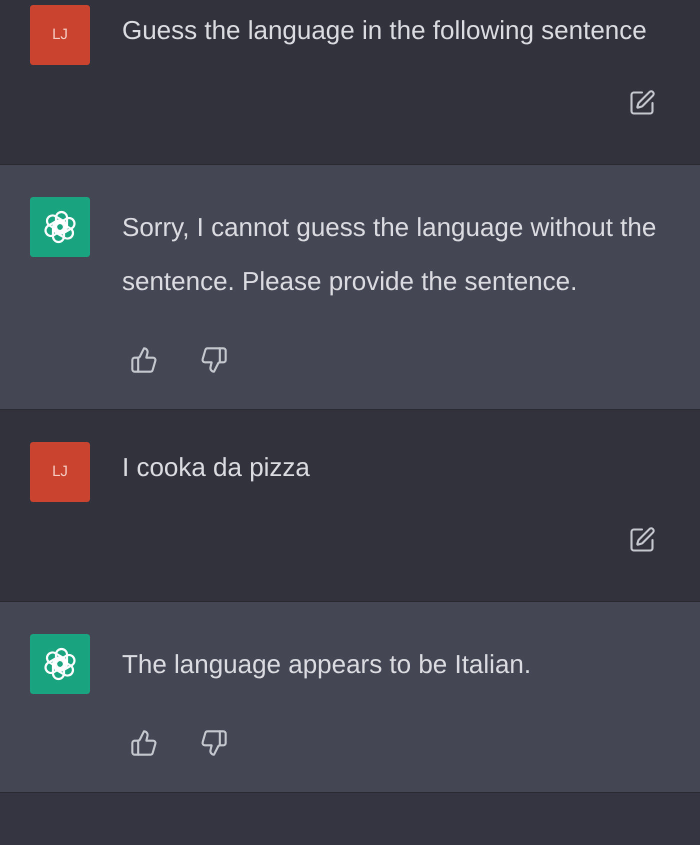  Describe the element at coordinates (390, 254) in the screenshot. I see `message-text: Sorry, I cannot guess the language without the sentence. Please provide the sentence.` at that location.